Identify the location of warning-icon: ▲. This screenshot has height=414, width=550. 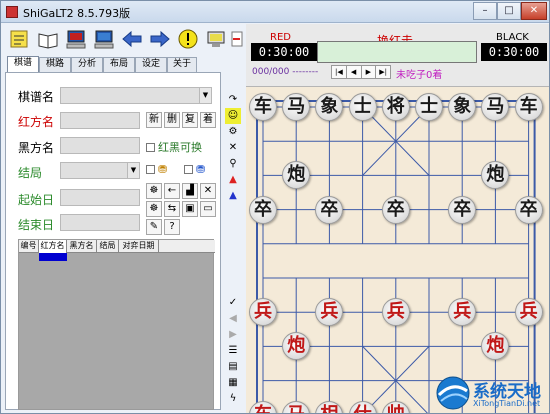
(233, 180).